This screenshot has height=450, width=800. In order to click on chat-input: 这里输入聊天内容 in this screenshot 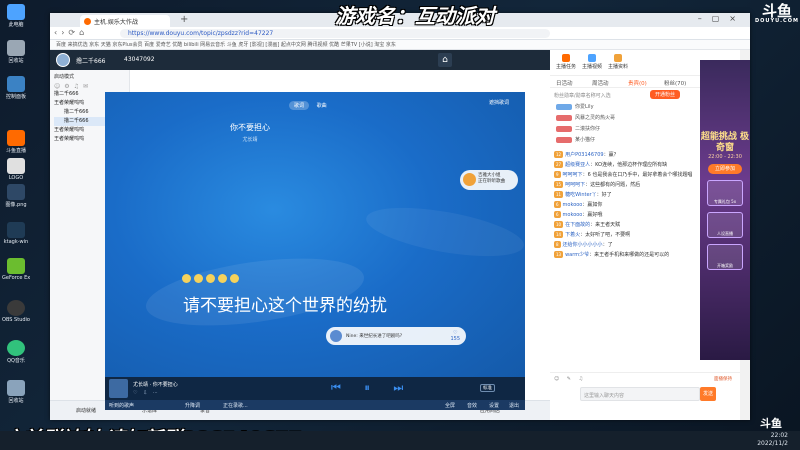, I will do `click(640, 394)`.